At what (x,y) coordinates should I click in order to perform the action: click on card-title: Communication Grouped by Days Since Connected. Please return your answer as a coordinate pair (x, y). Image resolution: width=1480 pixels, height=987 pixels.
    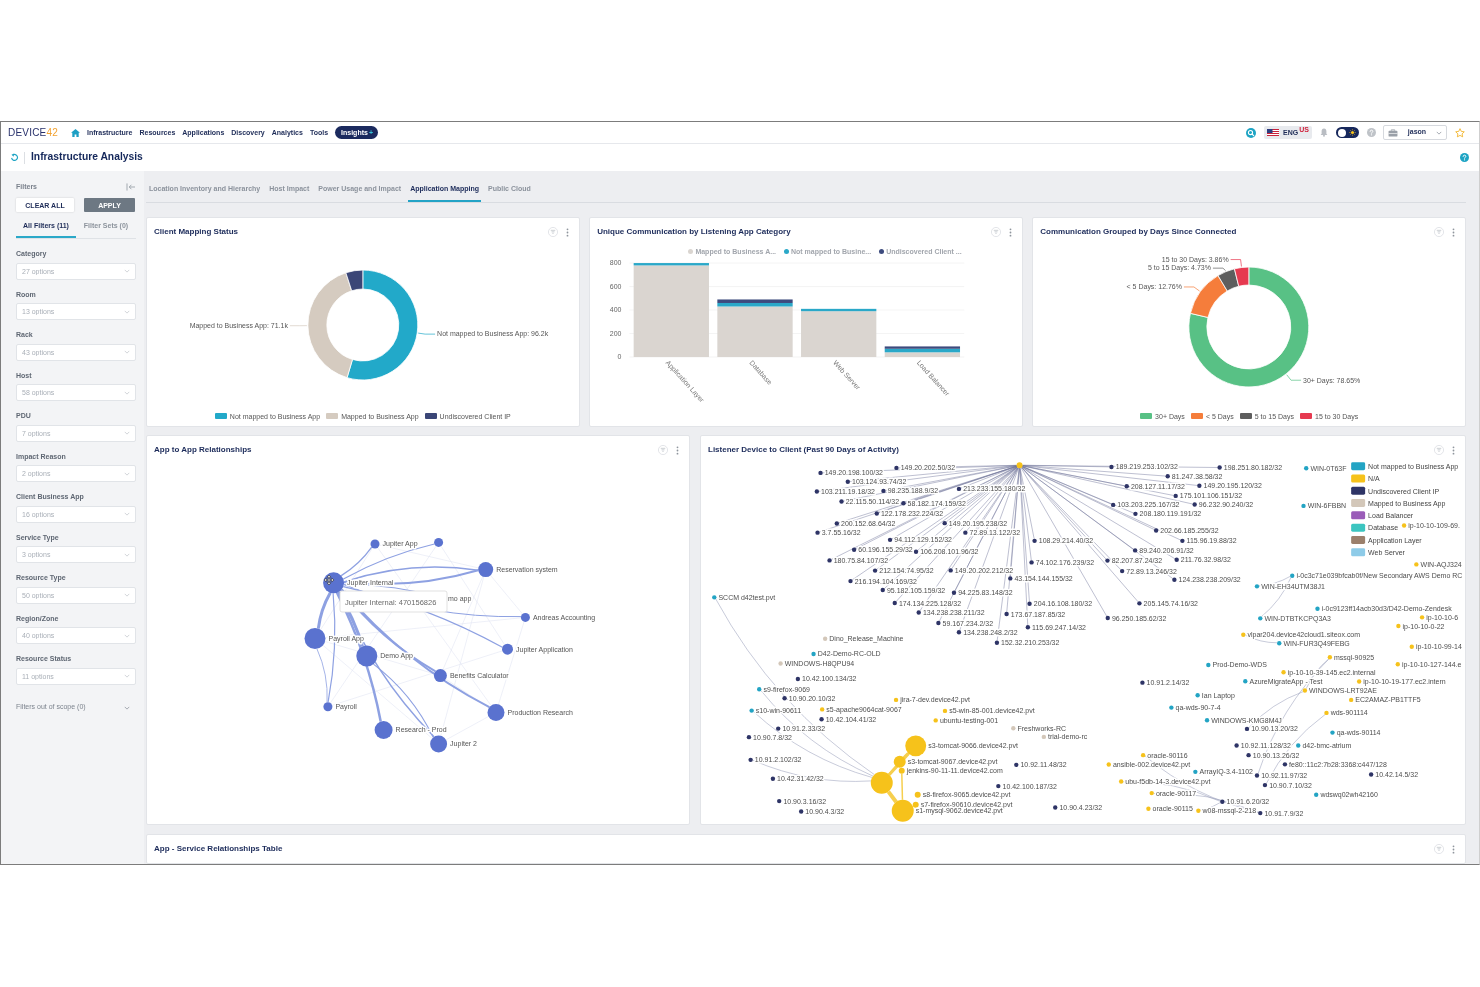
    Looking at the image, I should click on (1138, 232).